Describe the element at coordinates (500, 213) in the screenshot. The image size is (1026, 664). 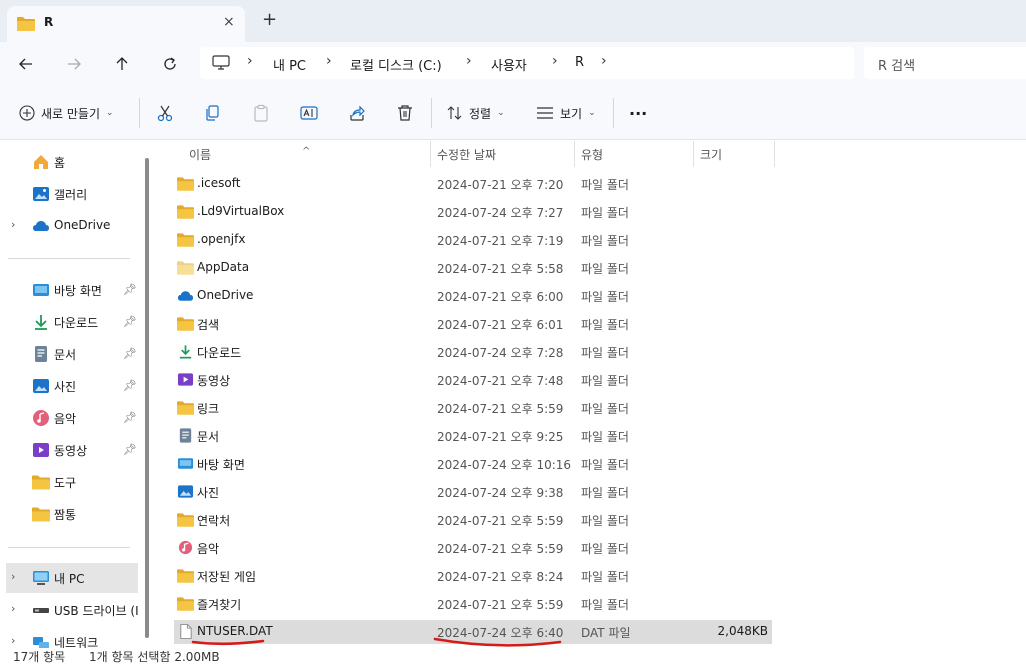
I see `file-date: 2024-07-24 오후 7:27` at that location.